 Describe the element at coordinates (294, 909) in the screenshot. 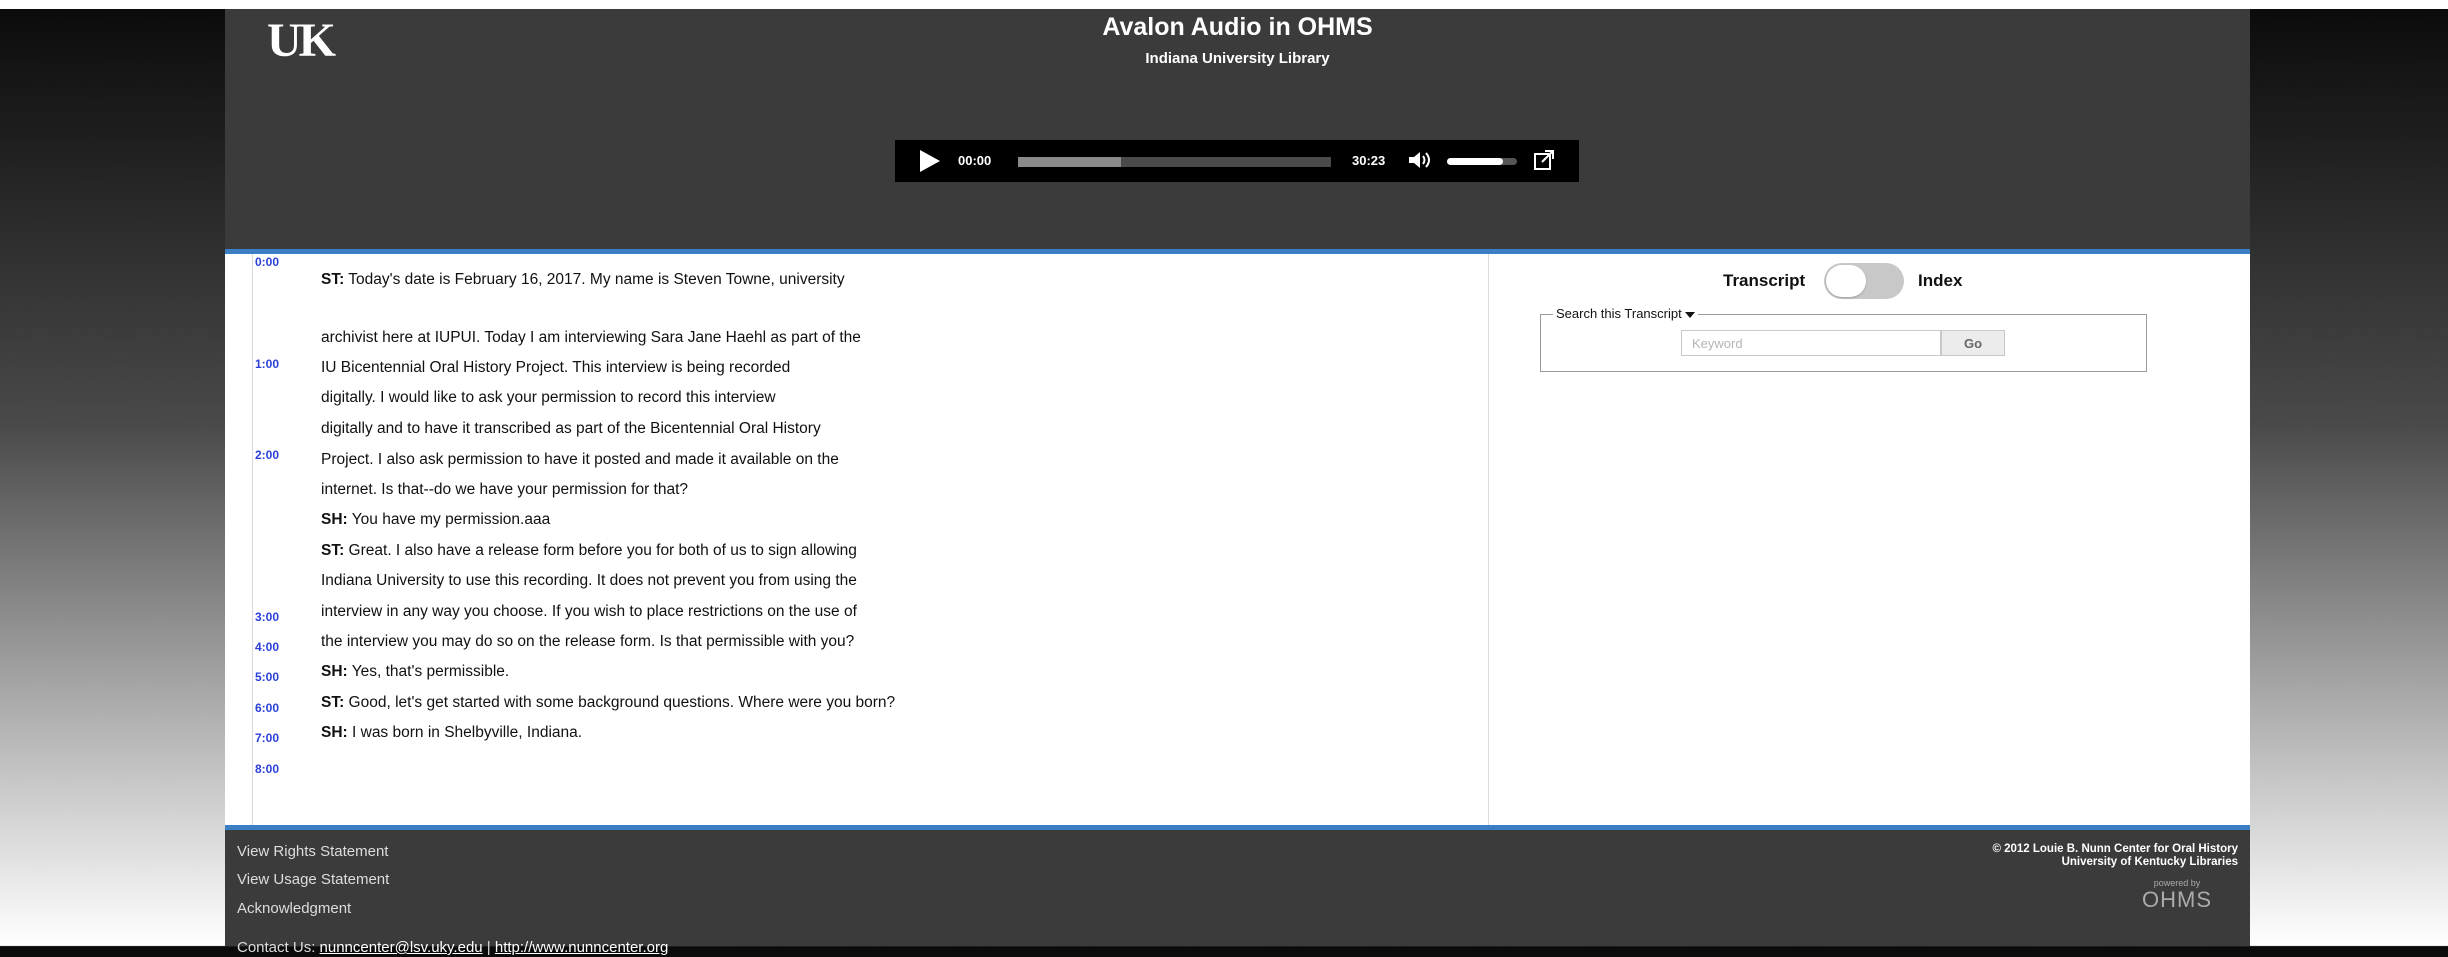

I see `acknowledgment-link: Acknowledgment` at that location.